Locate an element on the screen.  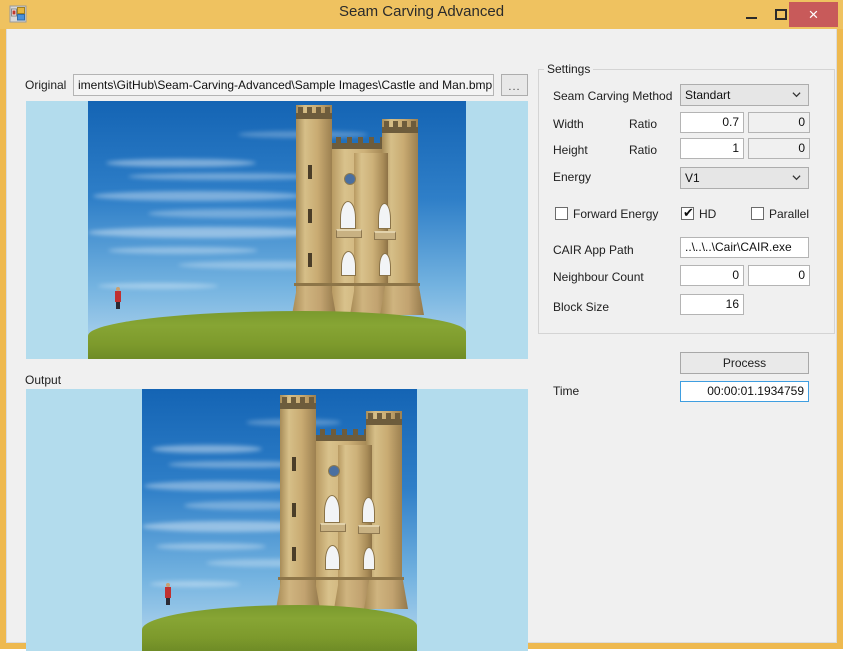
parallel-checkbox is located at coordinates (757, 213).